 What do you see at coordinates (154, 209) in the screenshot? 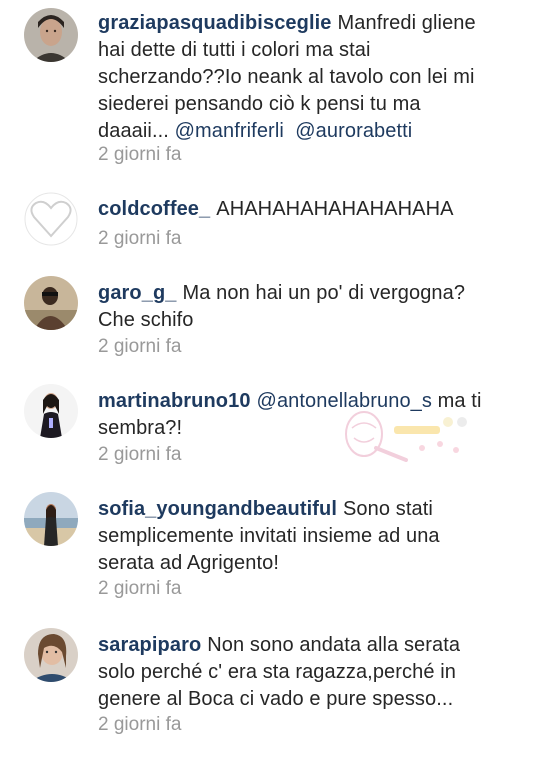
I see `comment-username: coldcoffee_` at bounding box center [154, 209].